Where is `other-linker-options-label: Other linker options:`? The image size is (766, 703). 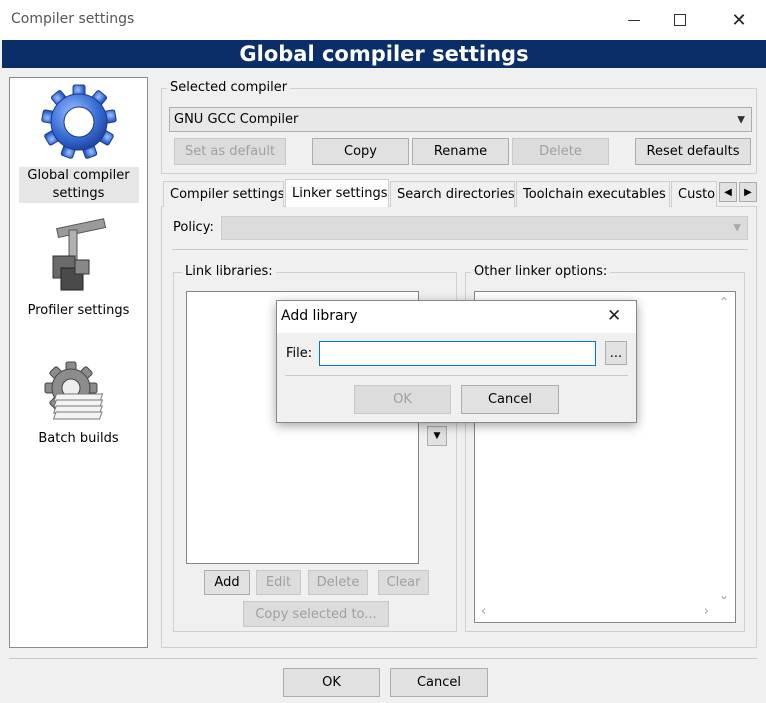 other-linker-options-label: Other linker options: is located at coordinates (541, 271).